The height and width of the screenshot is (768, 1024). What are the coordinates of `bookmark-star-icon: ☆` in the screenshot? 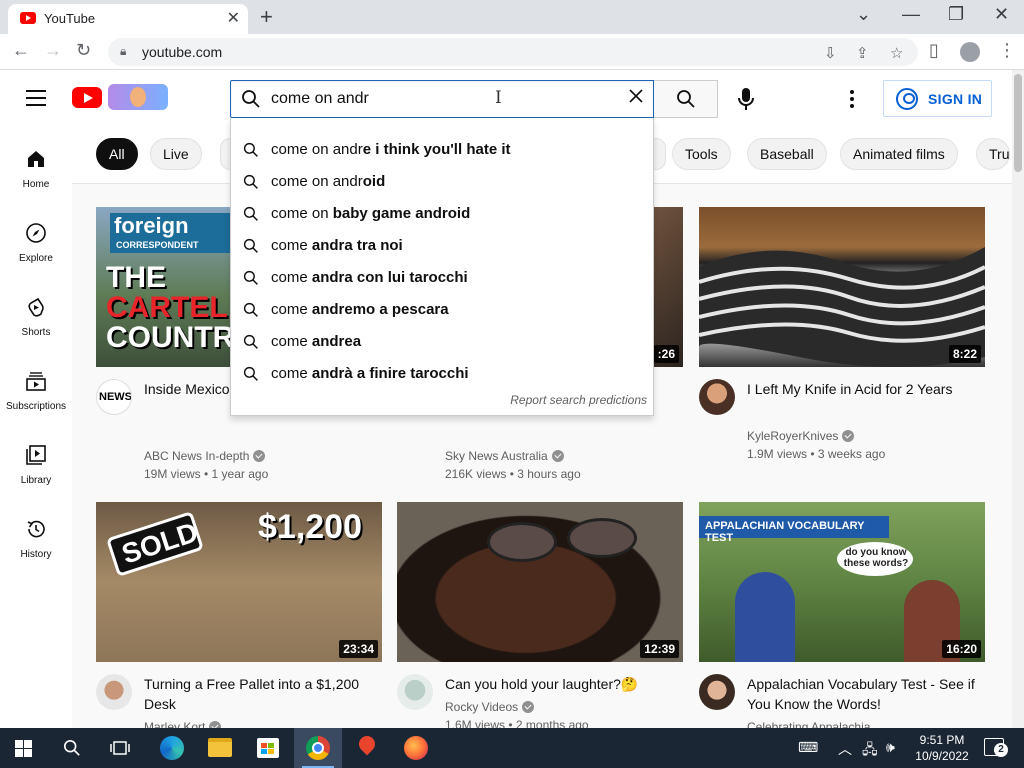 It's located at (896, 53).